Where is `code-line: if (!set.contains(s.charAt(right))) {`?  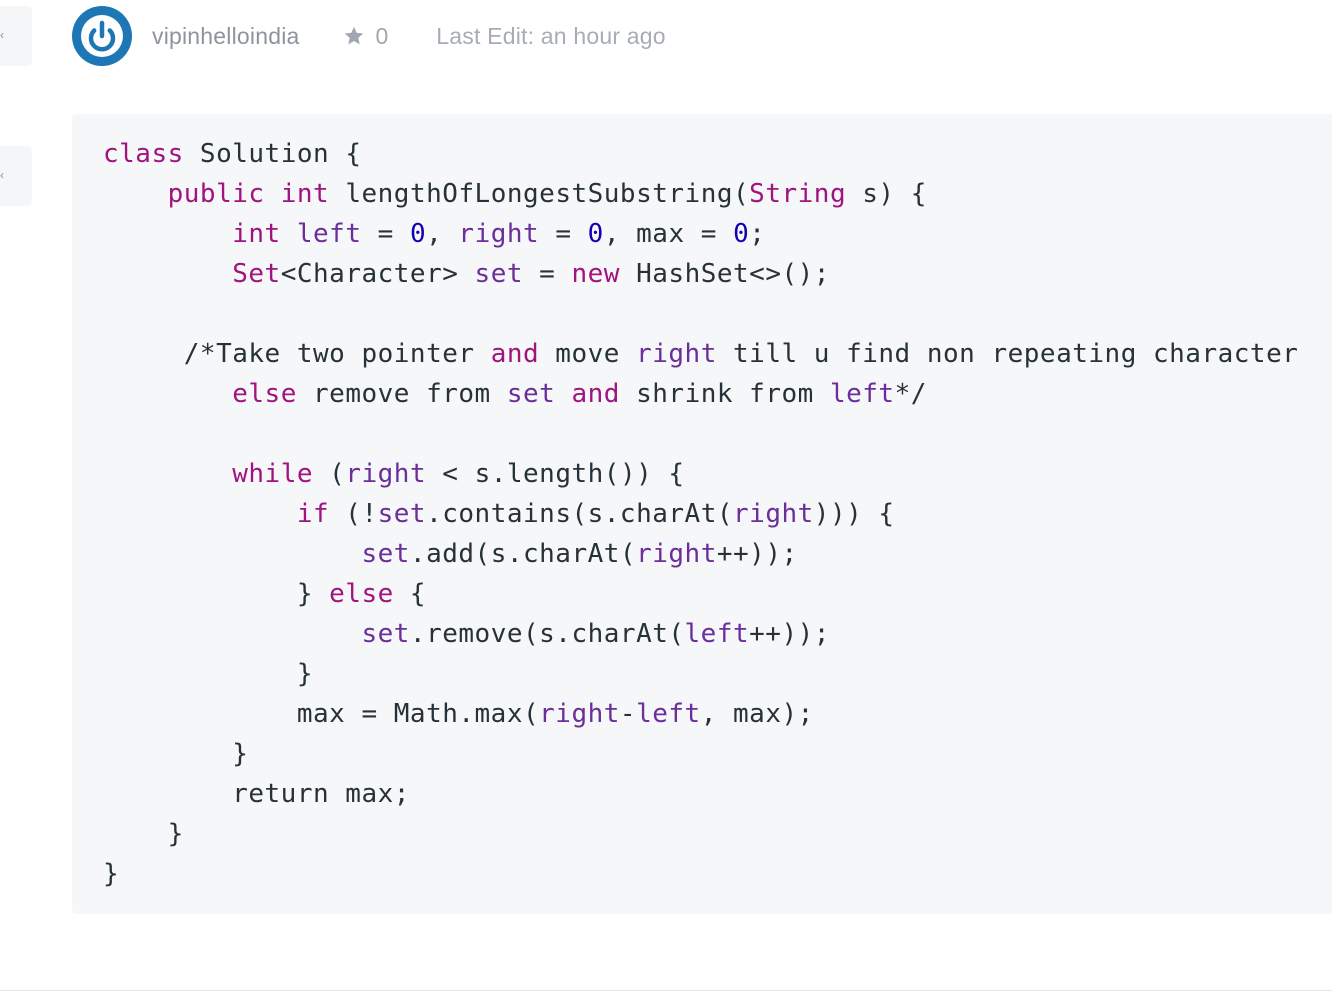 code-line: if (!set.contains(s.charAt(right))) { is located at coordinates (595, 514).